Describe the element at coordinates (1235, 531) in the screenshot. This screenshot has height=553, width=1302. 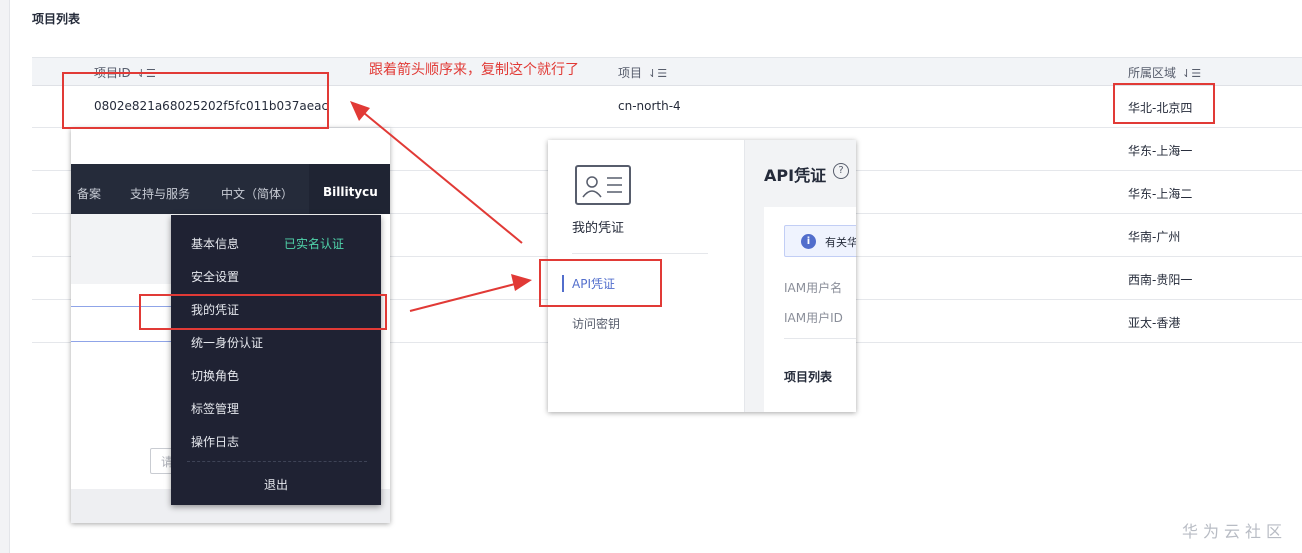
I see `watermark: 华为云社区` at that location.